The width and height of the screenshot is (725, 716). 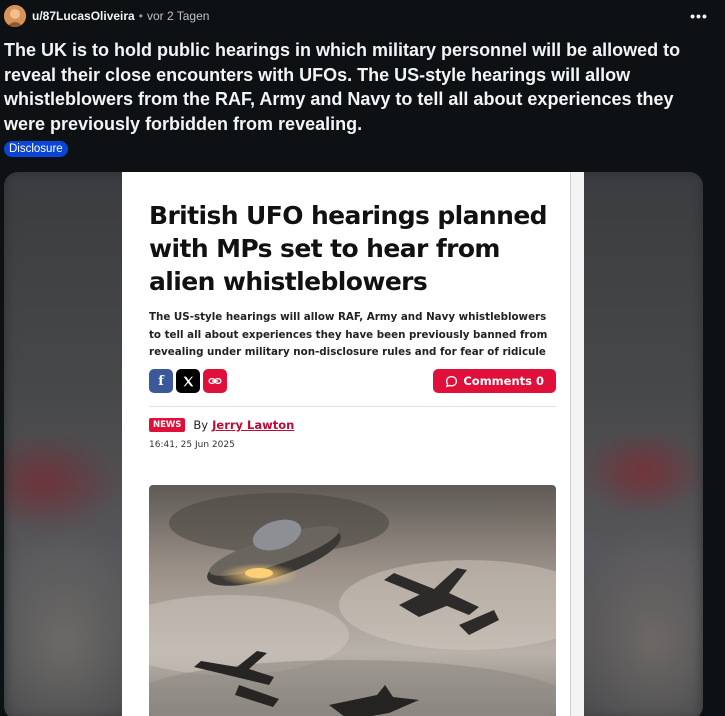 I want to click on post-flair: Disclosure, so click(x=36, y=149).